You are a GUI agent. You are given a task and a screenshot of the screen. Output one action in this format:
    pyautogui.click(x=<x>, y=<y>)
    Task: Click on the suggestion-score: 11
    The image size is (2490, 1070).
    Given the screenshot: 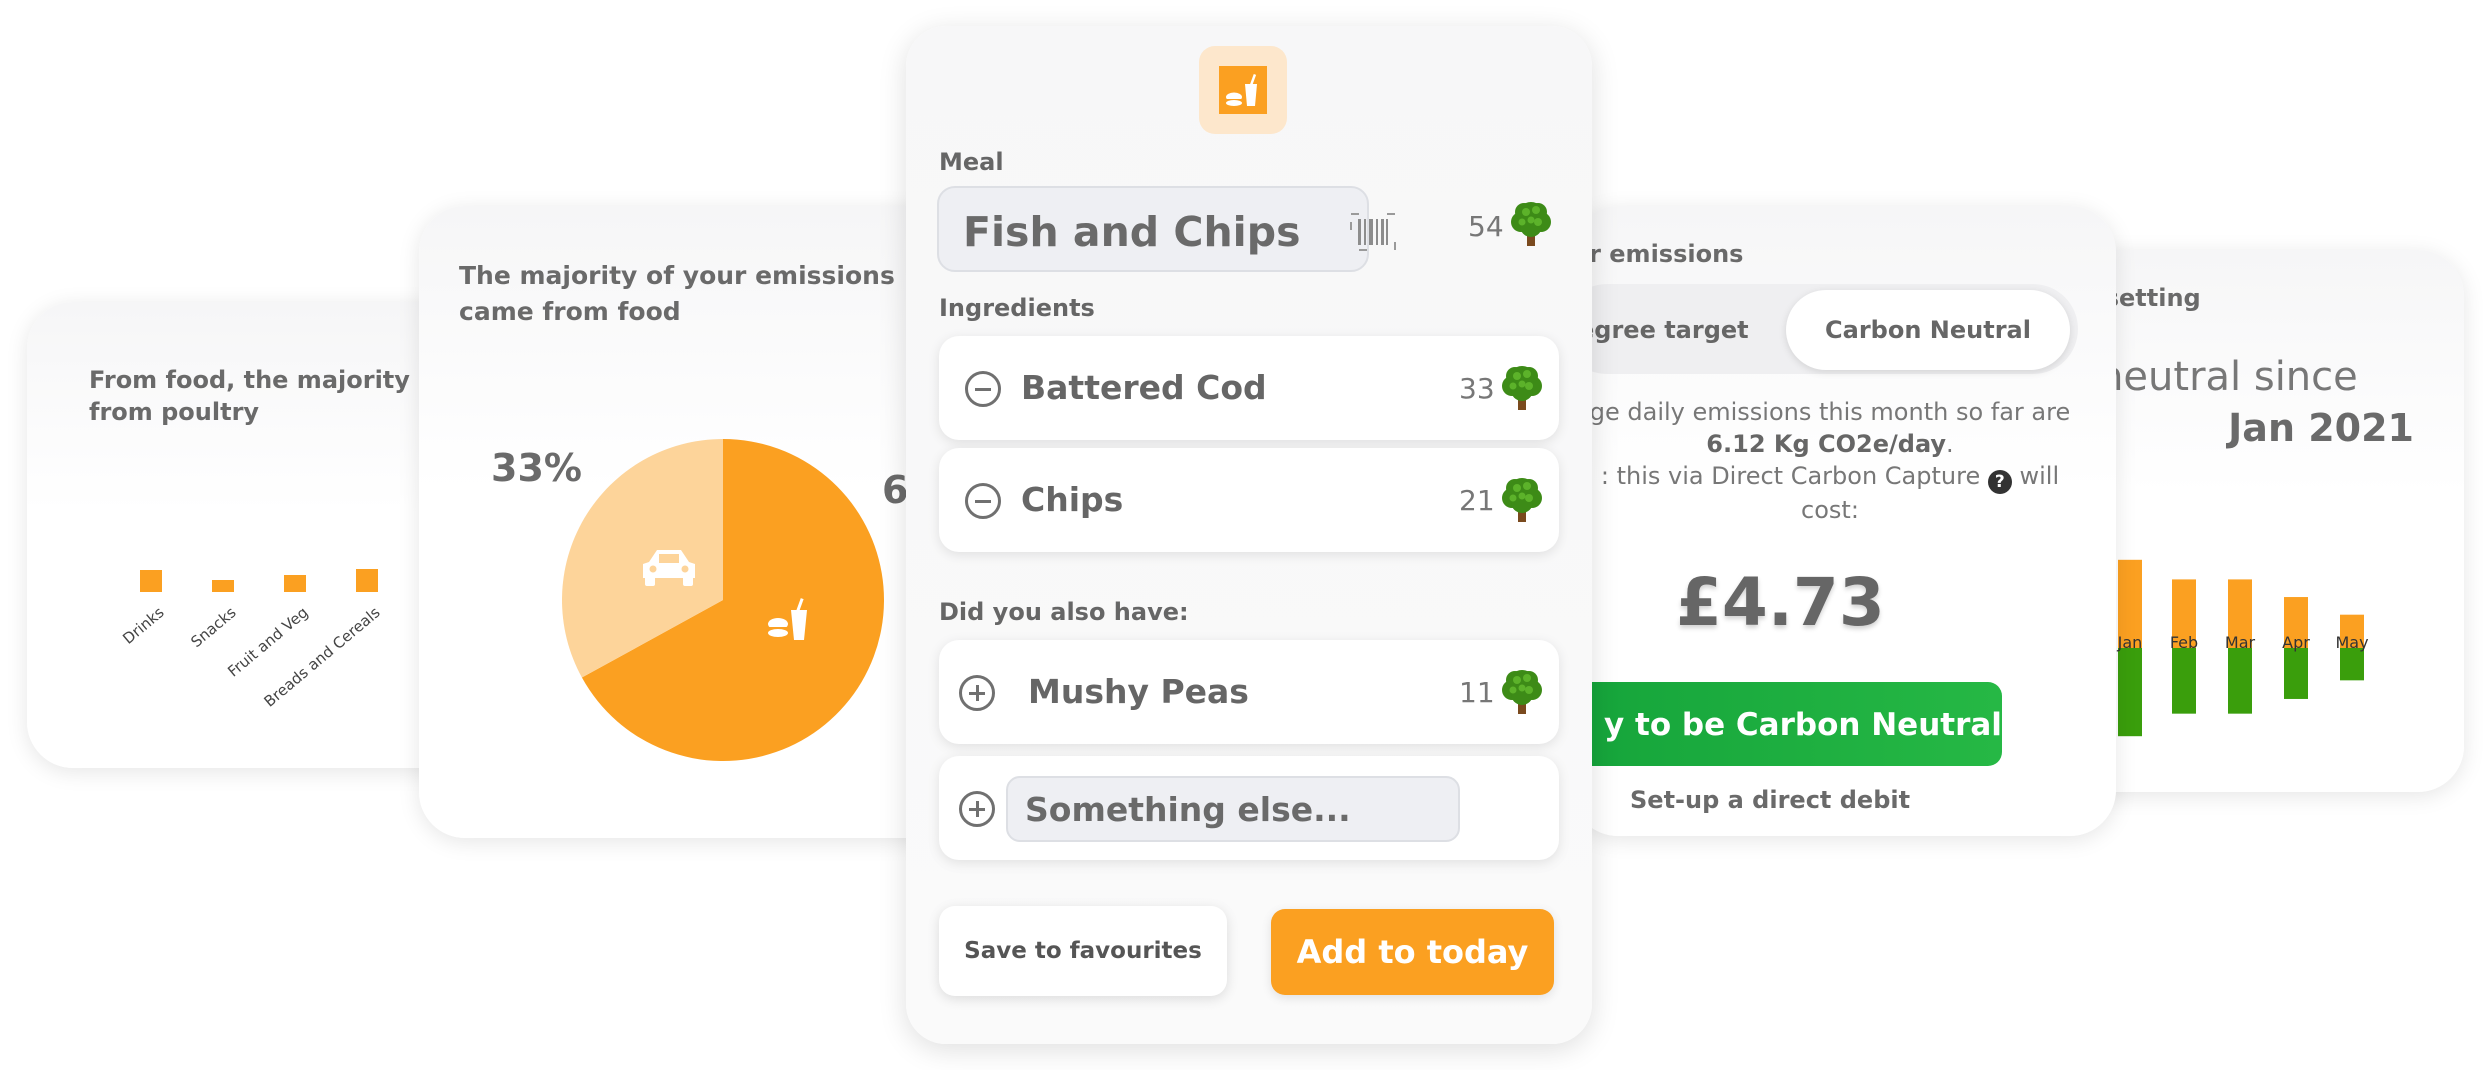 What is the action you would take?
    pyautogui.click(x=1477, y=692)
    